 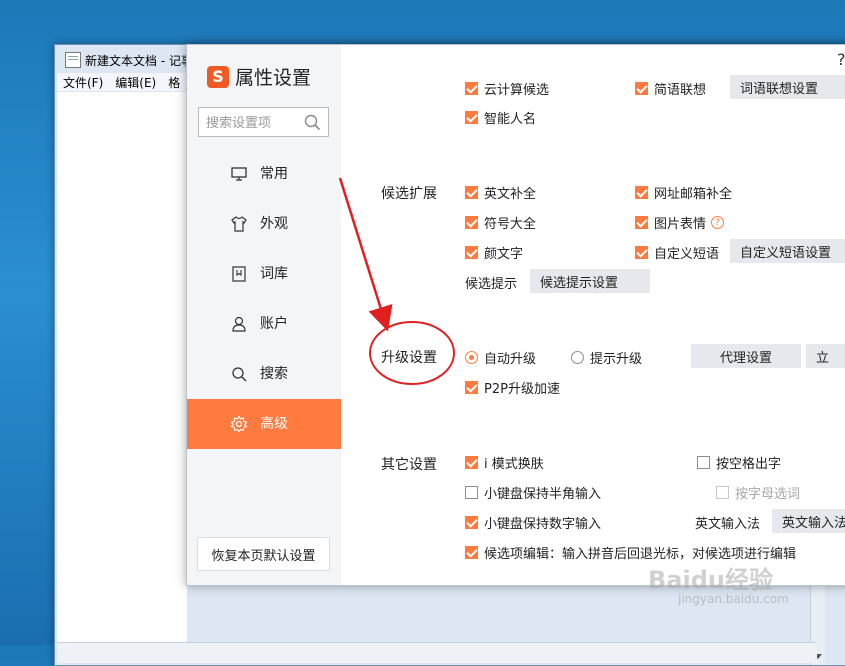 What do you see at coordinates (510, 194) in the screenshot?
I see `option-label: 英文补全` at bounding box center [510, 194].